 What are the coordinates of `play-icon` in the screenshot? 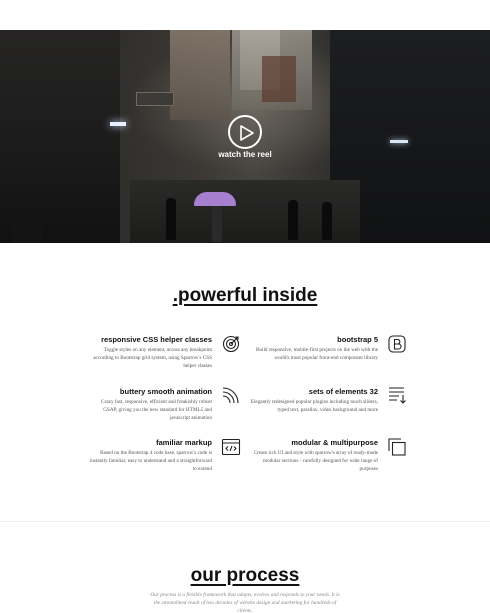 It's located at (247, 133).